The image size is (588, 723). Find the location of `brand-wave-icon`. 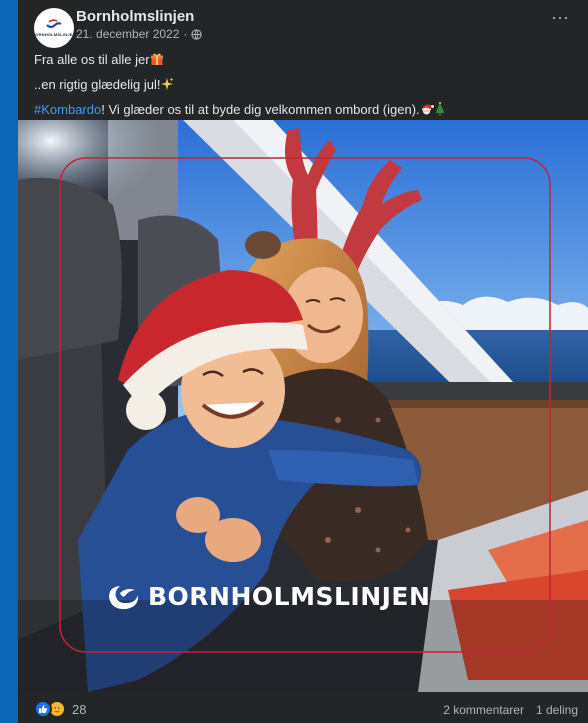

brand-wave-icon is located at coordinates (124, 597).